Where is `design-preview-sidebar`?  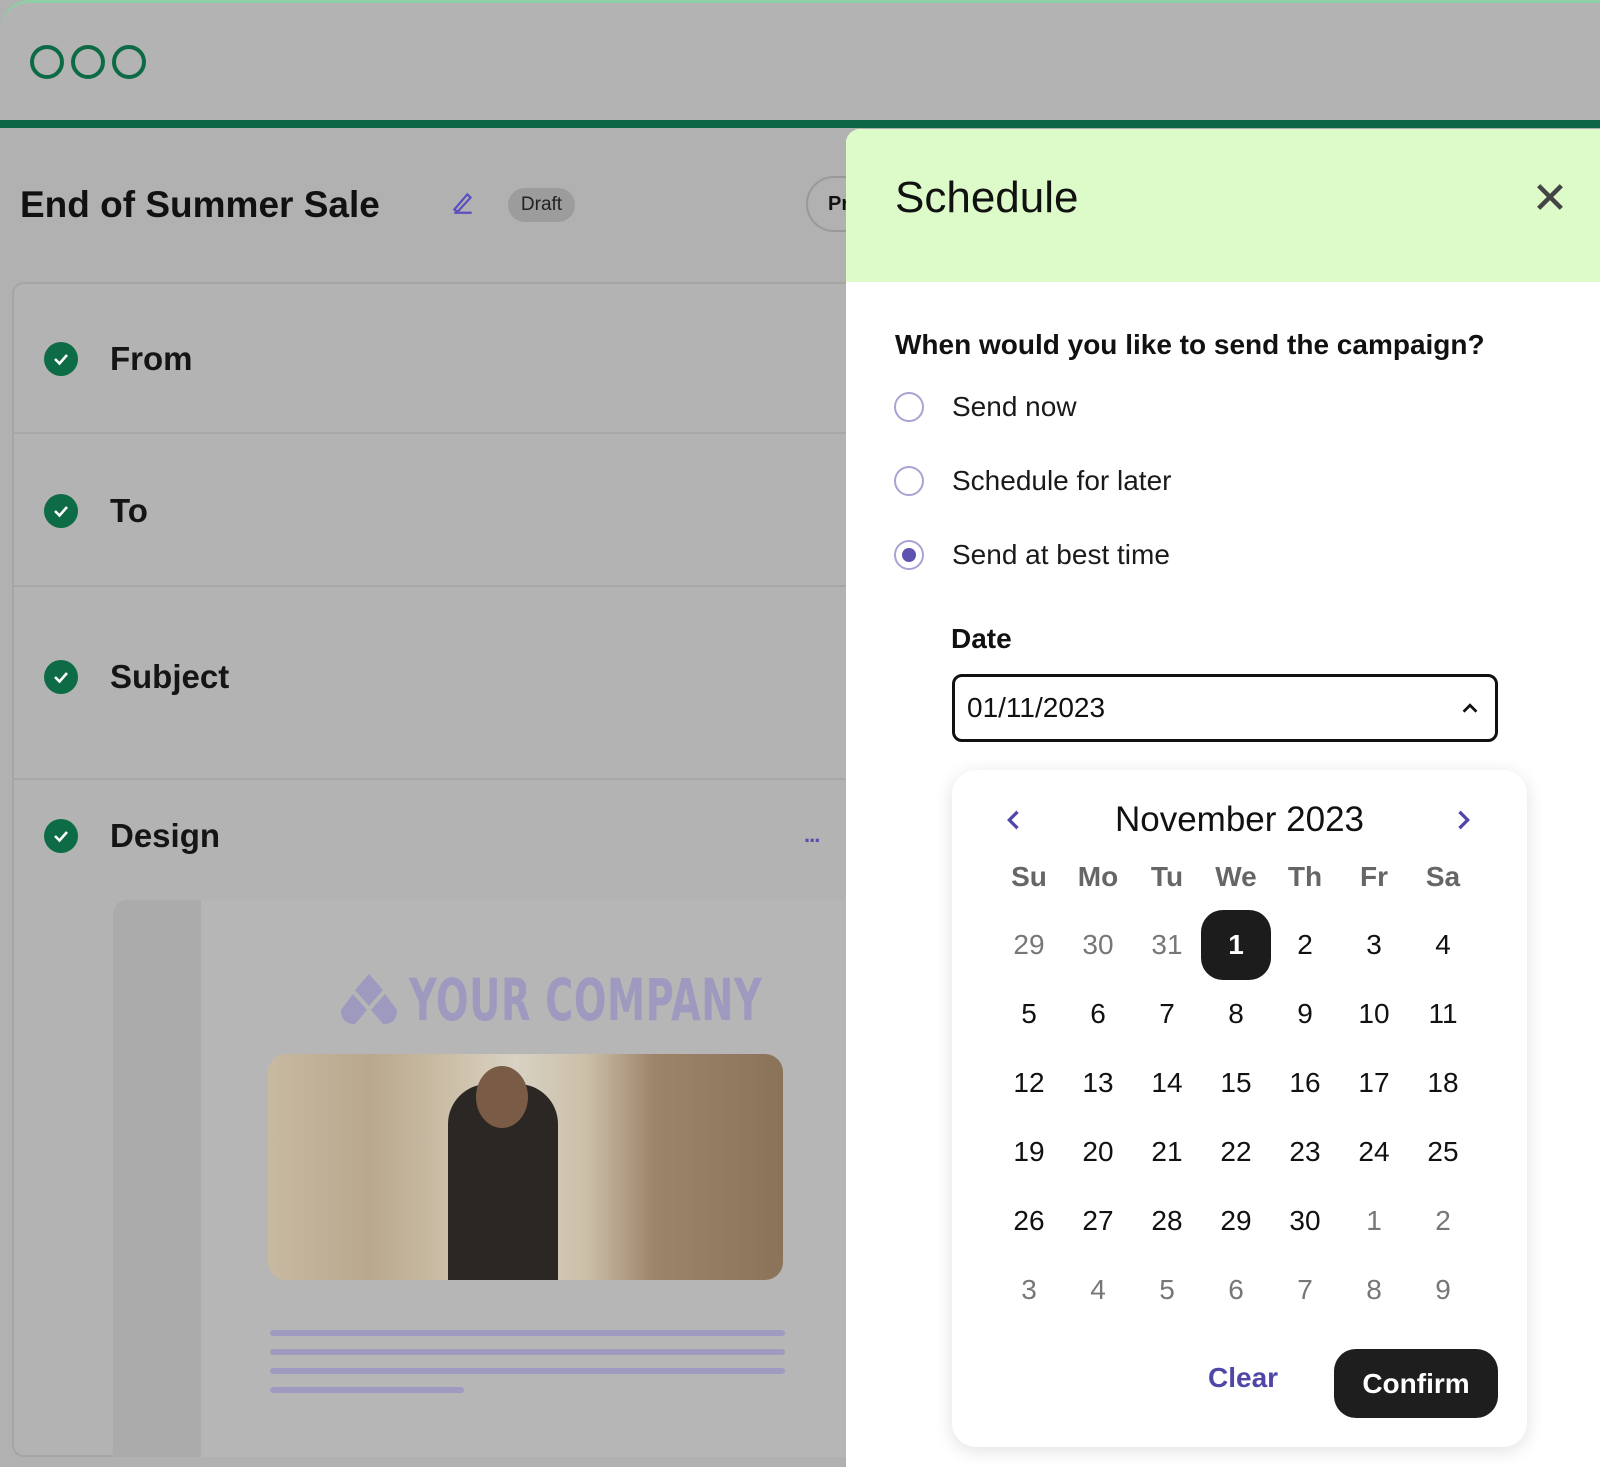 design-preview-sidebar is located at coordinates (157, 1178).